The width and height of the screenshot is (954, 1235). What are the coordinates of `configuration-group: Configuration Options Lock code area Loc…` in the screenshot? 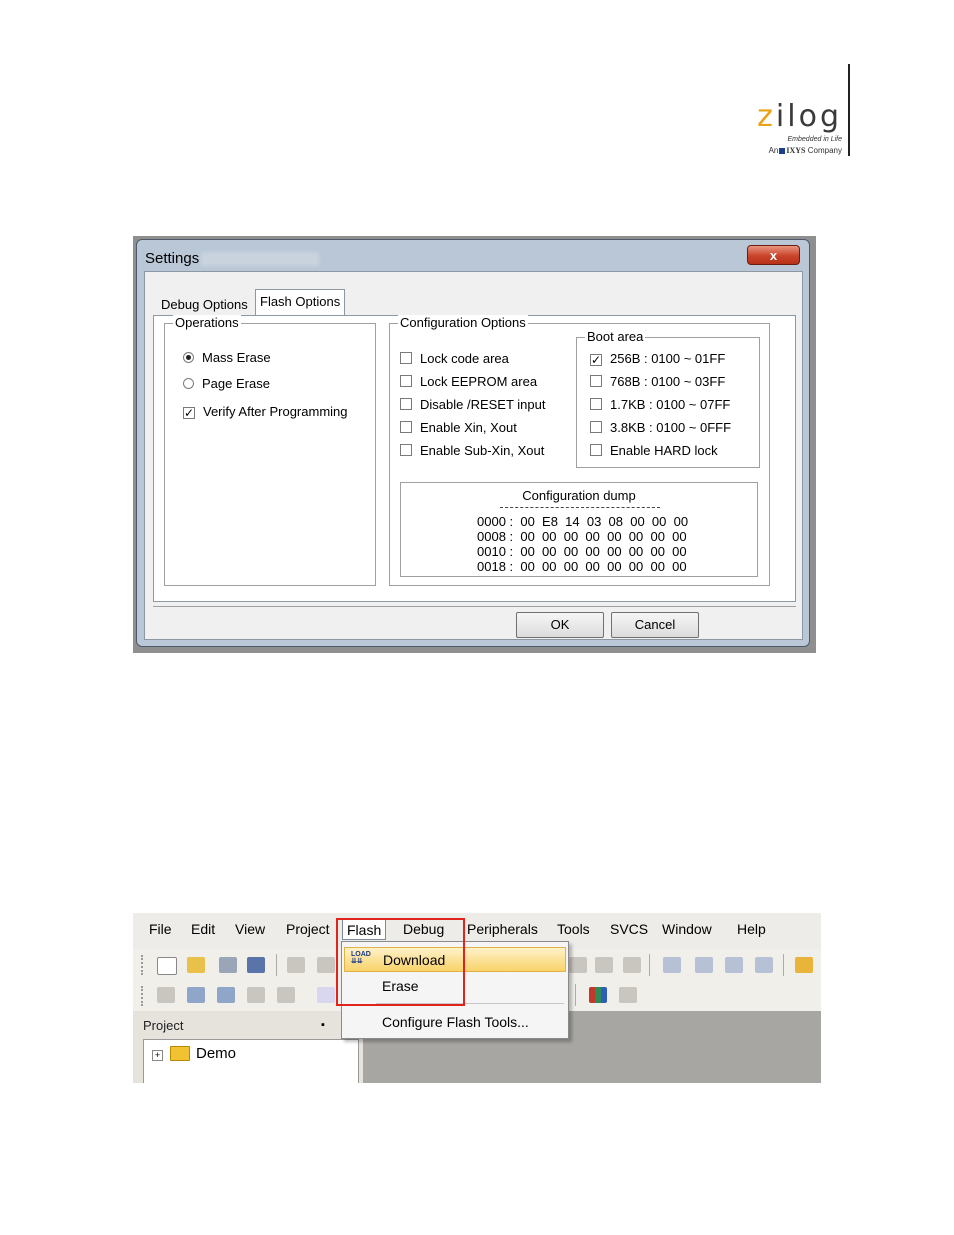 It's located at (579, 450).